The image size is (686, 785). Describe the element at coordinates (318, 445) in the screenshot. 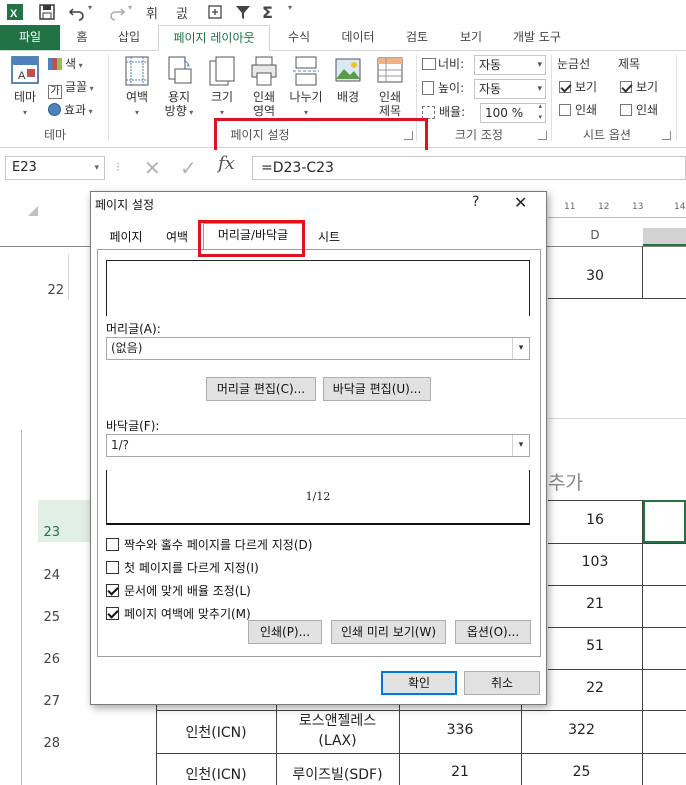

I see `footer-select: 1/? ▾` at that location.